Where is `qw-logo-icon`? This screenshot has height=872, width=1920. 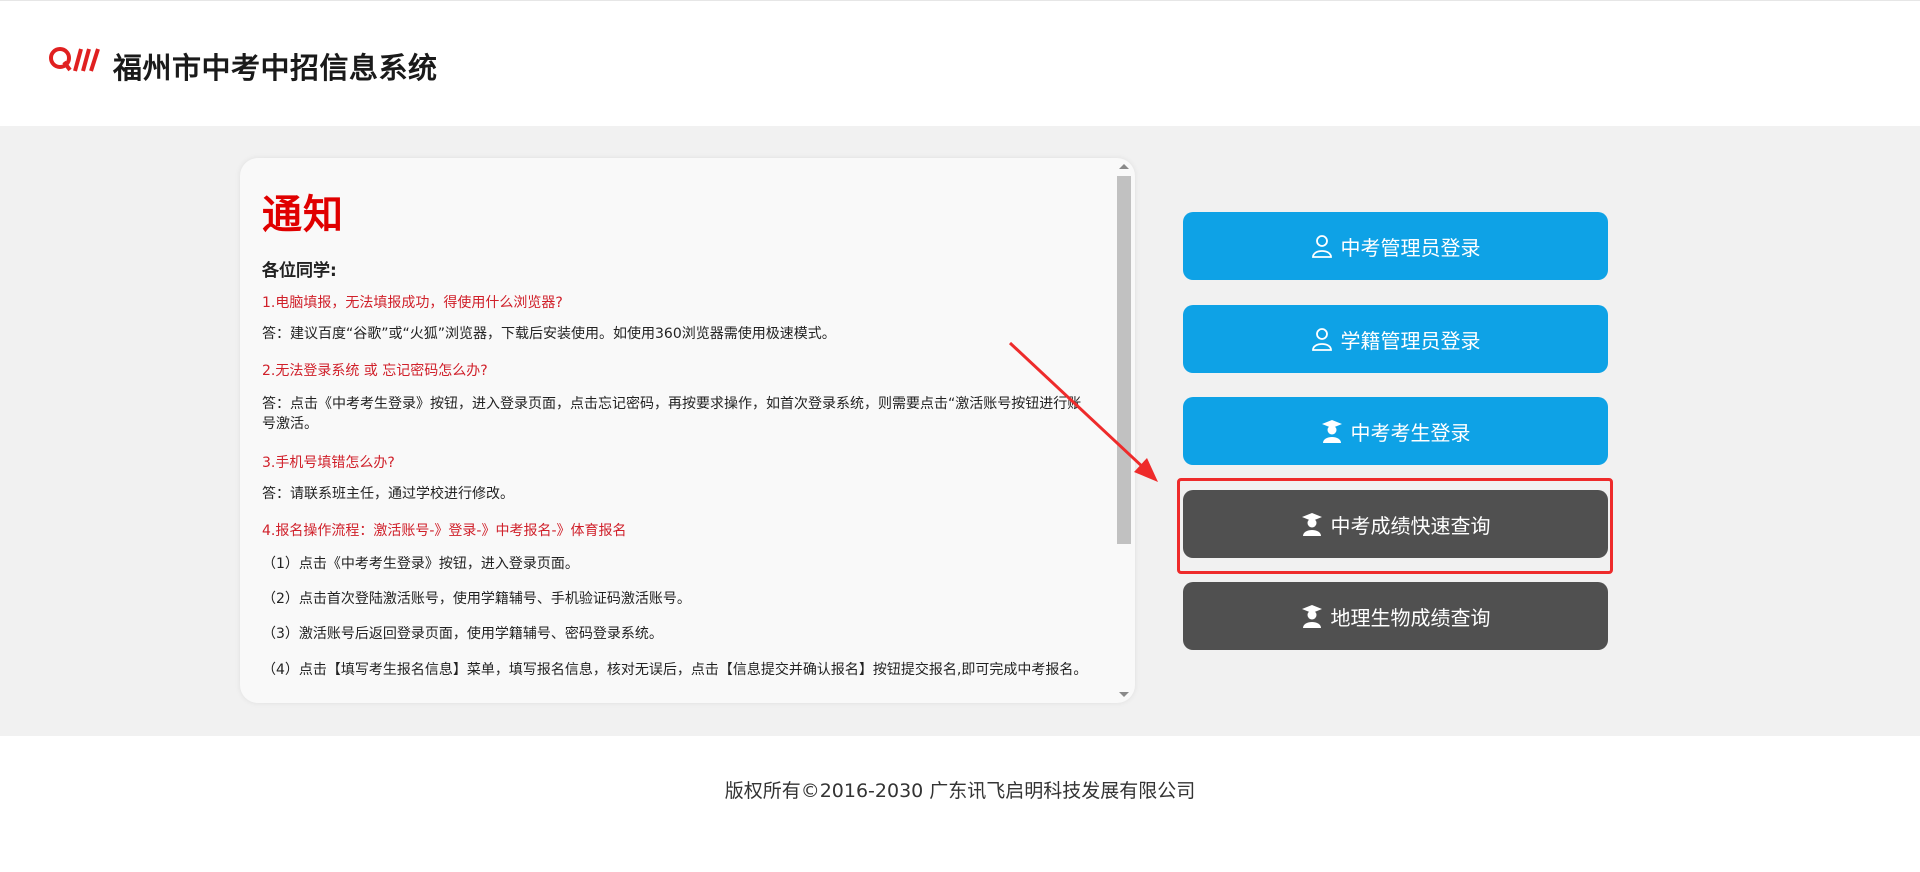
qw-logo-icon is located at coordinates (74, 59).